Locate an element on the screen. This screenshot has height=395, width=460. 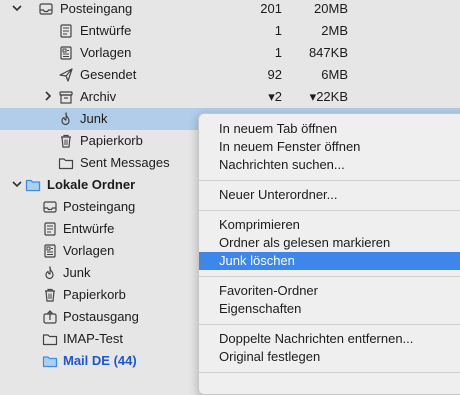
folder-label: Postausgang is located at coordinates (101, 316).